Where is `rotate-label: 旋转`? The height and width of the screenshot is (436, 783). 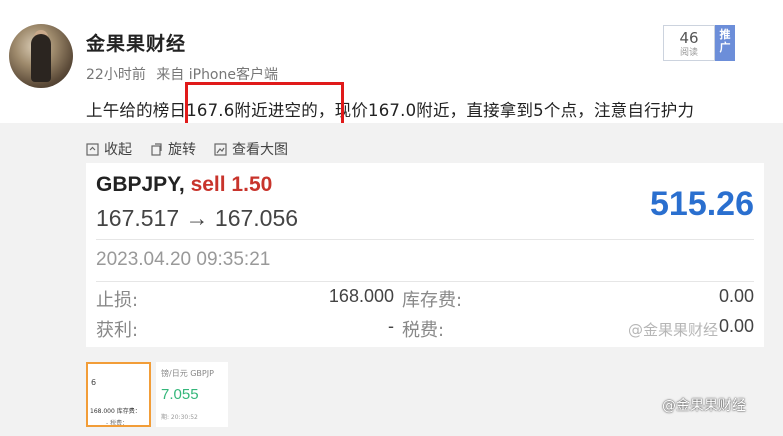 rotate-label: 旋转 is located at coordinates (182, 150).